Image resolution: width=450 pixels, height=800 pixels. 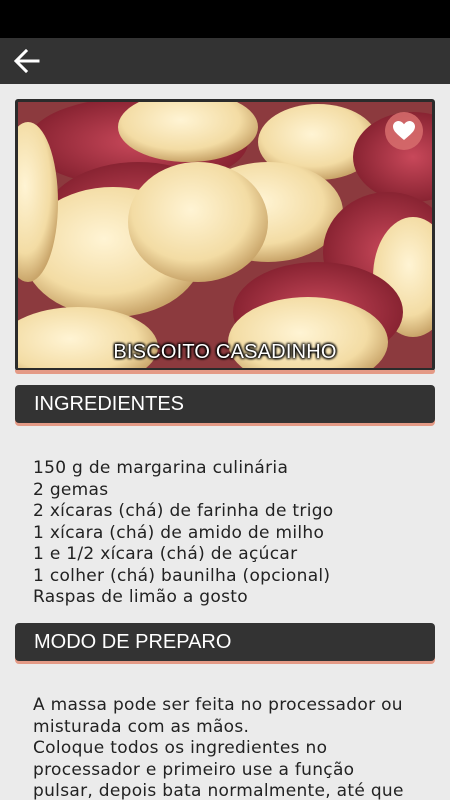 What do you see at coordinates (180, 748) in the screenshot?
I see `method-line: Coloque todos os ingredientes no` at bounding box center [180, 748].